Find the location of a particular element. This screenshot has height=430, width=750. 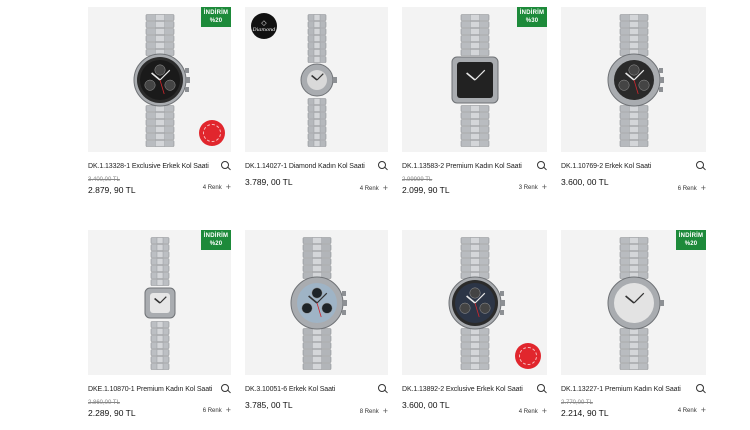

product-title-line: DK.1.14027-1 Diamond Kadın Kol Saati is located at coordinates (316, 166).